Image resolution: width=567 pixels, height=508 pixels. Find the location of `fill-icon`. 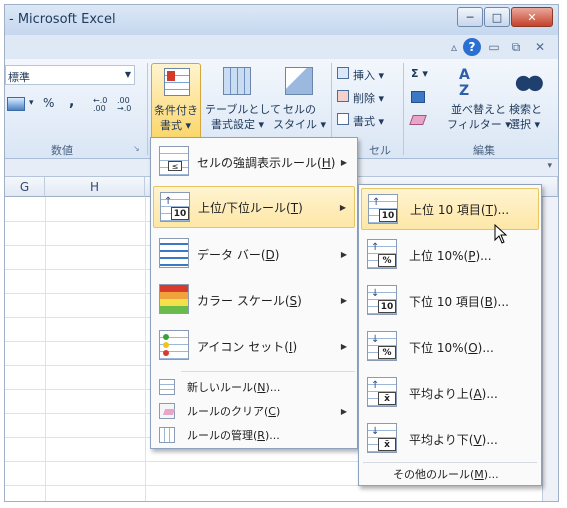

fill-icon is located at coordinates (418, 97).